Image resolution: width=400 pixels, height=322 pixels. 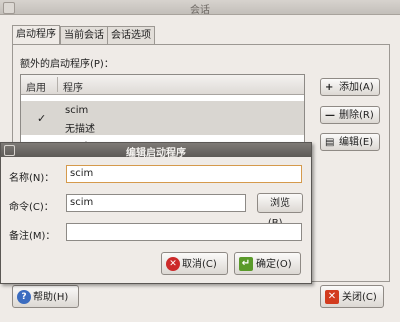 What do you see at coordinates (36, 34) in the screenshot?
I see `tab-startup-programs: 启动程序` at bounding box center [36, 34].